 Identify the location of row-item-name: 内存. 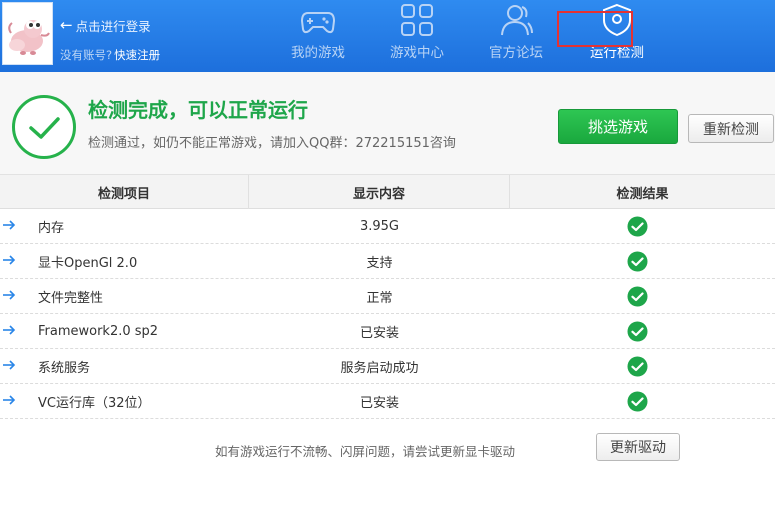
(51, 228).